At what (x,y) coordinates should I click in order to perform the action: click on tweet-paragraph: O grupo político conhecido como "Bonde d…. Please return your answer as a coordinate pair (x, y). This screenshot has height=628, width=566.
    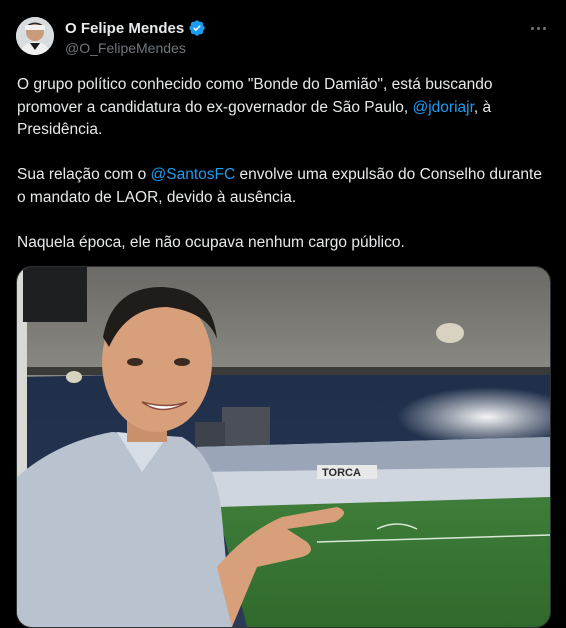
    Looking at the image, I should click on (255, 107).